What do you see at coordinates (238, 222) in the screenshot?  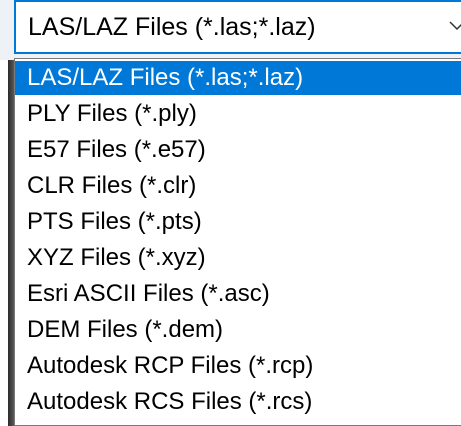 I see `list-item-pts: PTS Files (*.pts)` at bounding box center [238, 222].